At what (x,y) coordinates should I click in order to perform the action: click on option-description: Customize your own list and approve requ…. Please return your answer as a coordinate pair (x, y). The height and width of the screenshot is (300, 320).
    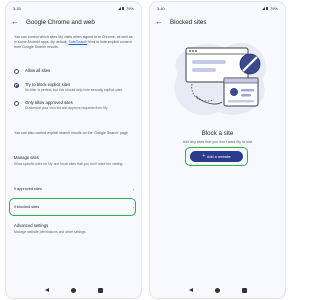
    Looking at the image, I should click on (66, 108).